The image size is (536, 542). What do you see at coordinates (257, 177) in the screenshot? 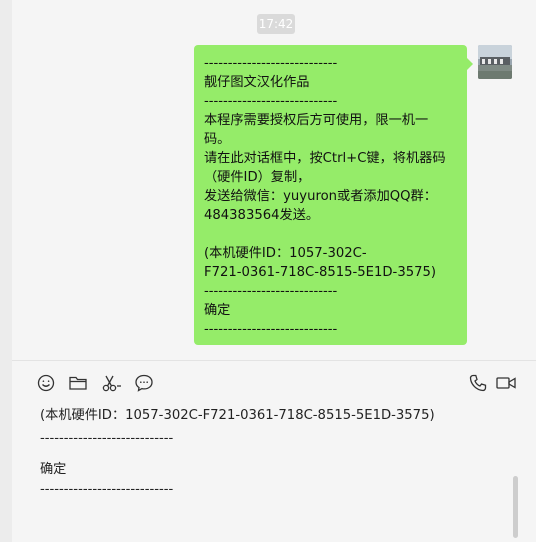
I see `message-line: （硬件ID）复制，` at bounding box center [257, 177].